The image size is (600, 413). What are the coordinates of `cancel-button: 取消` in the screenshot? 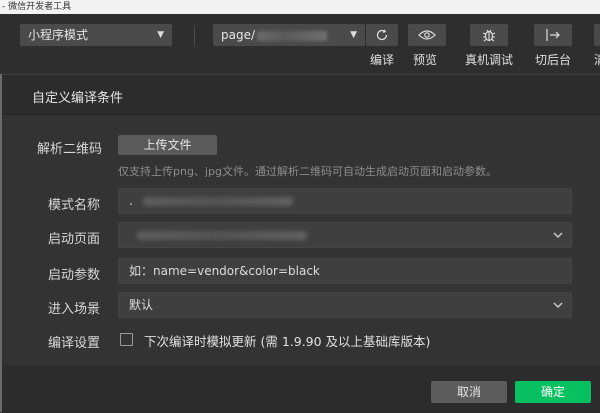 It's located at (469, 392).